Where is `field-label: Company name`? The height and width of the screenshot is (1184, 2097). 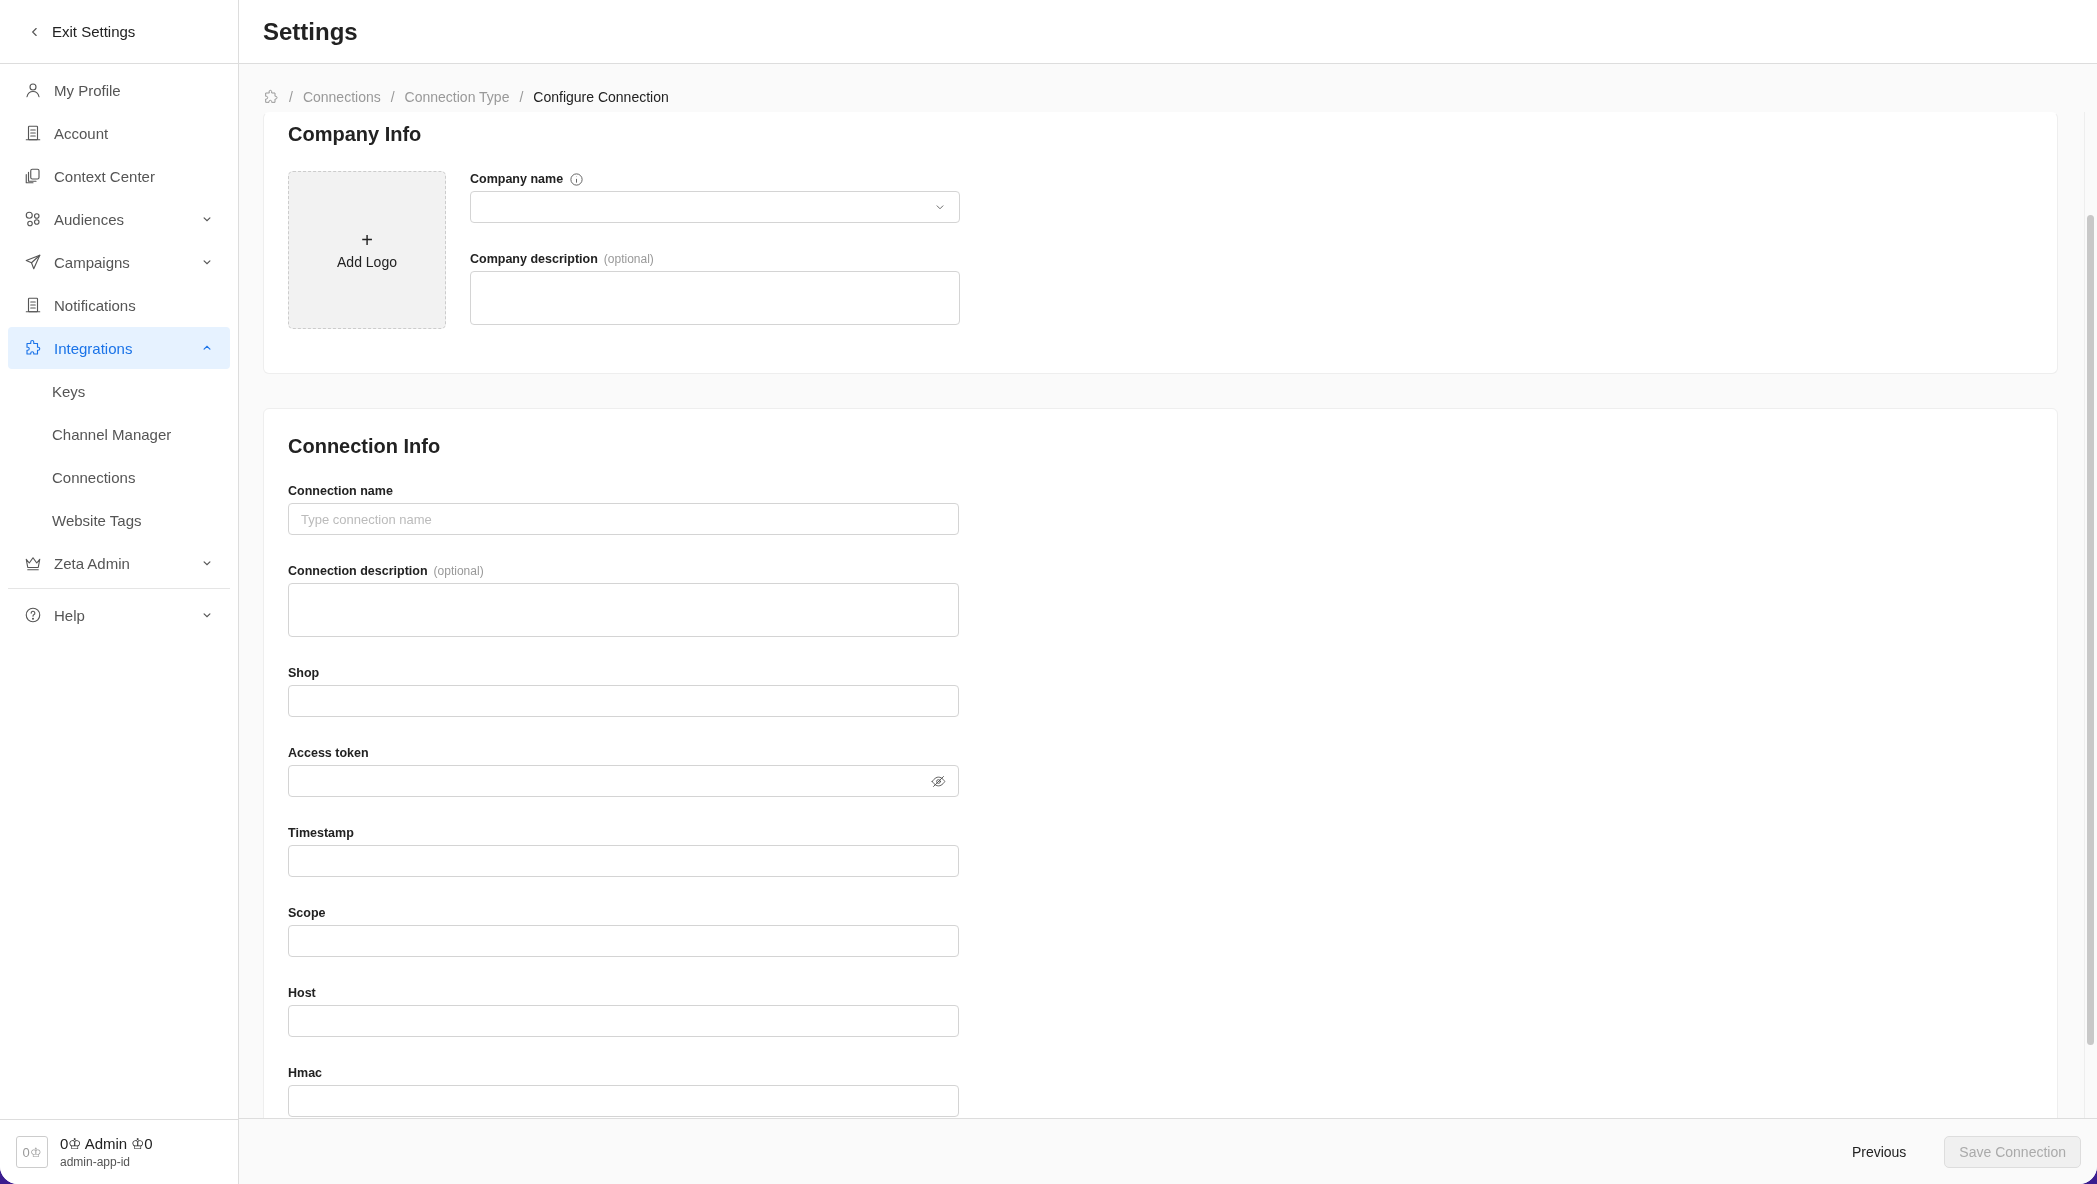
field-label: Company name is located at coordinates (517, 179).